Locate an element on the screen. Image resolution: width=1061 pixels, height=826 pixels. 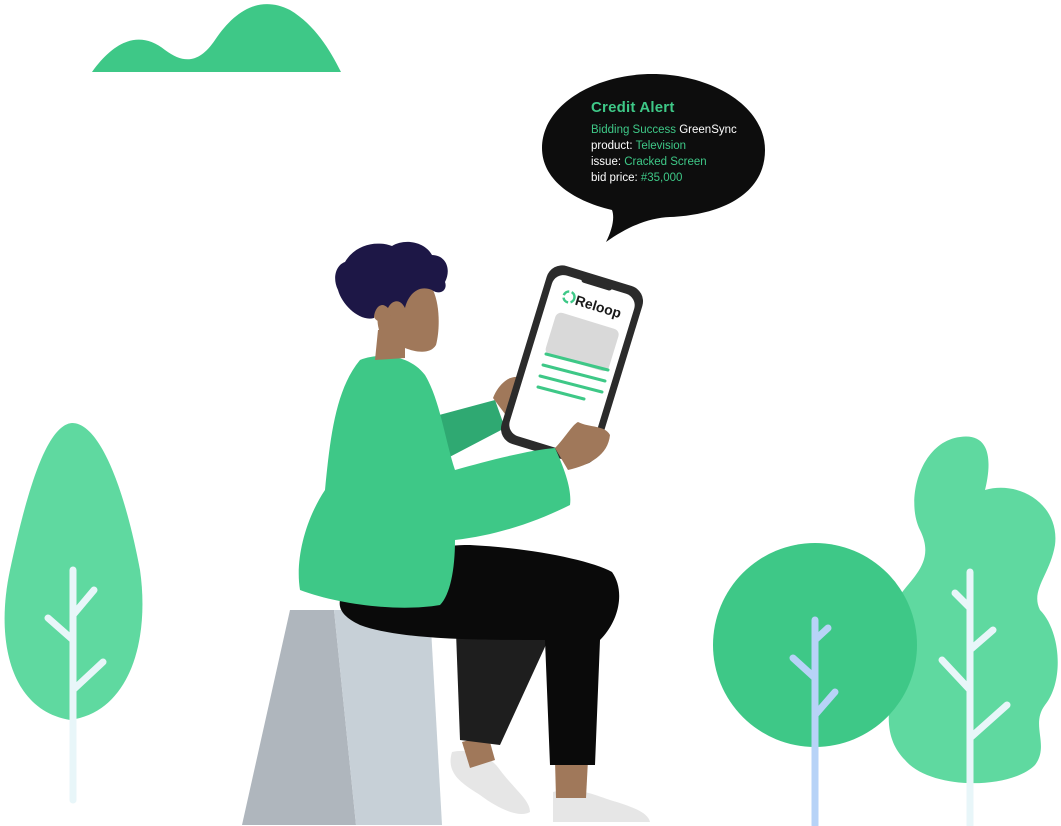
product-value: Television is located at coordinates (661, 146).